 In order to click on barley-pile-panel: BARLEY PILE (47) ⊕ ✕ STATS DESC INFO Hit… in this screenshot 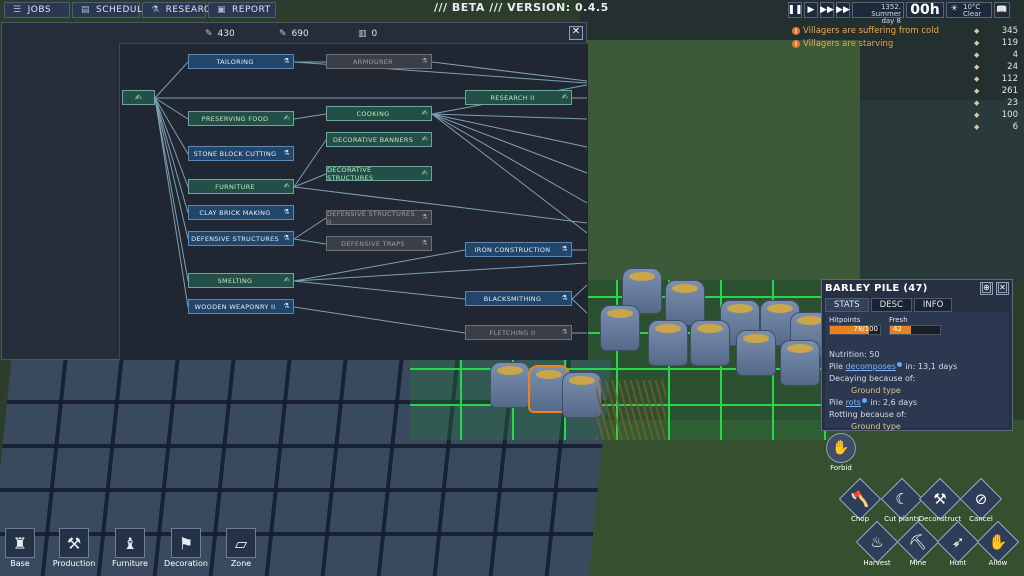, I will do `click(917, 355)`.